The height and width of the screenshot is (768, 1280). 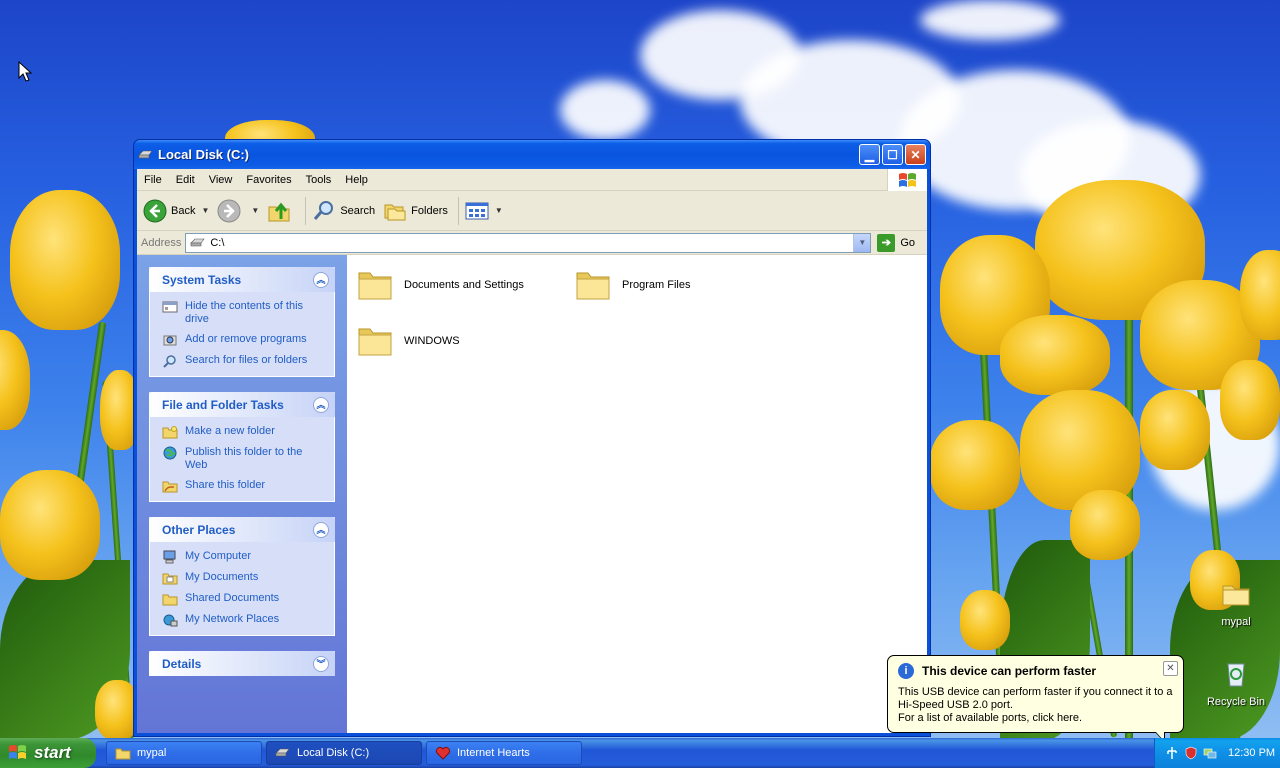 What do you see at coordinates (1210, 753) in the screenshot?
I see `network-icon` at bounding box center [1210, 753].